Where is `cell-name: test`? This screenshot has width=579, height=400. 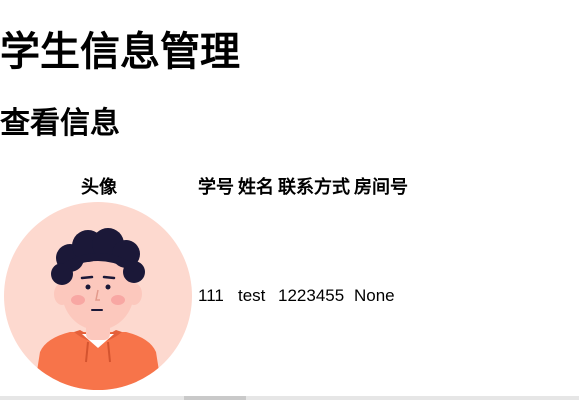 cell-name: test is located at coordinates (252, 295).